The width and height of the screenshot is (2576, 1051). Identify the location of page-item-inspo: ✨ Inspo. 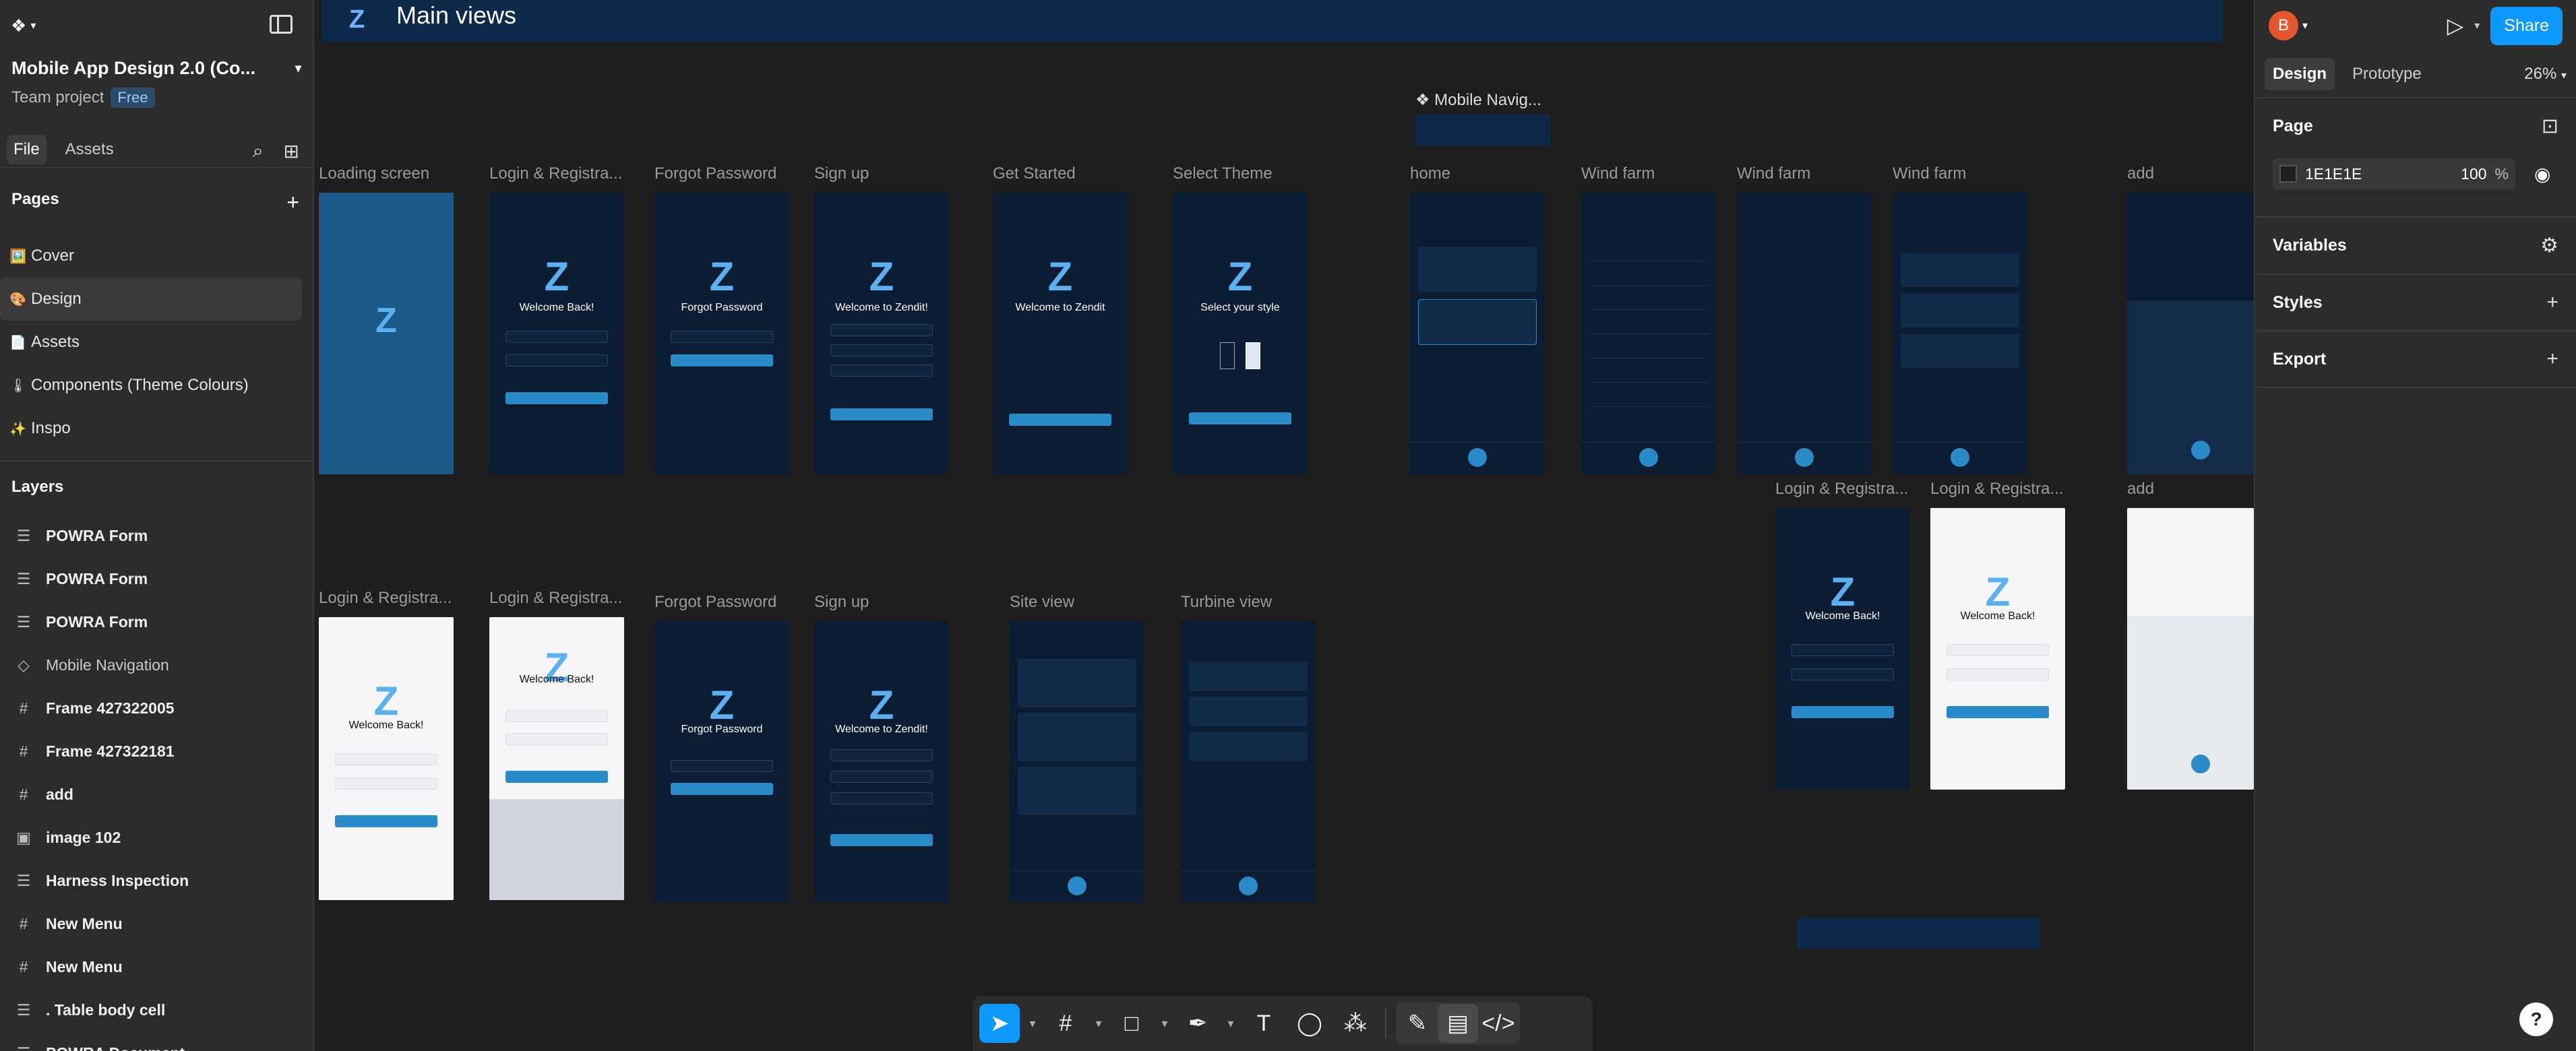
(151, 428).